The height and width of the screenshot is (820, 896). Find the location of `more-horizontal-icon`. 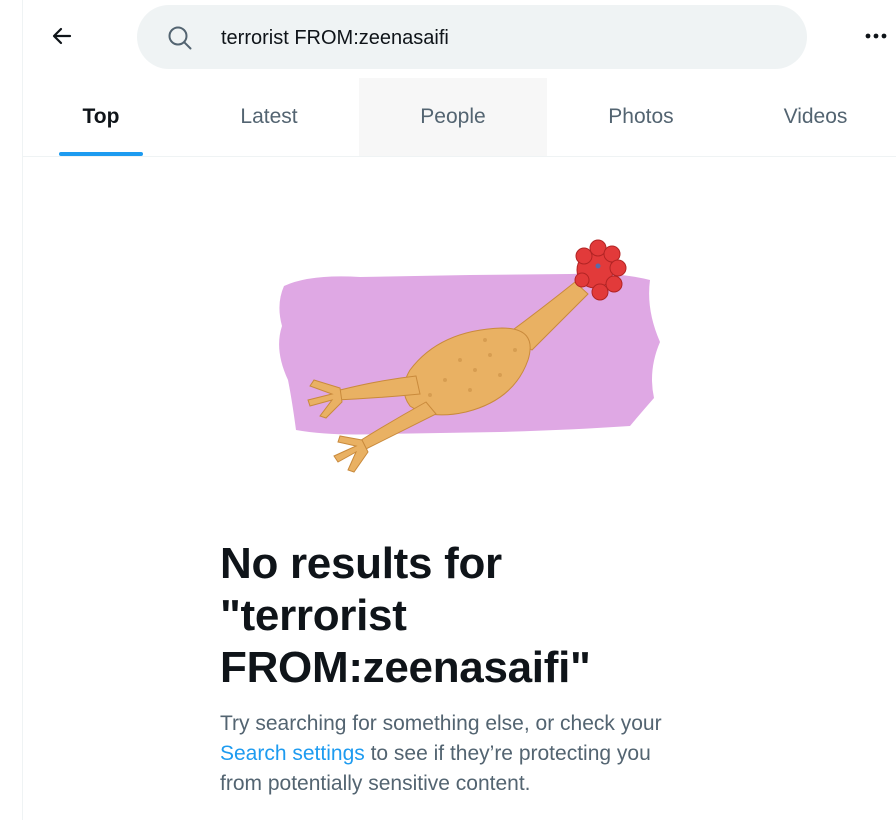

more-horizontal-icon is located at coordinates (876, 36).